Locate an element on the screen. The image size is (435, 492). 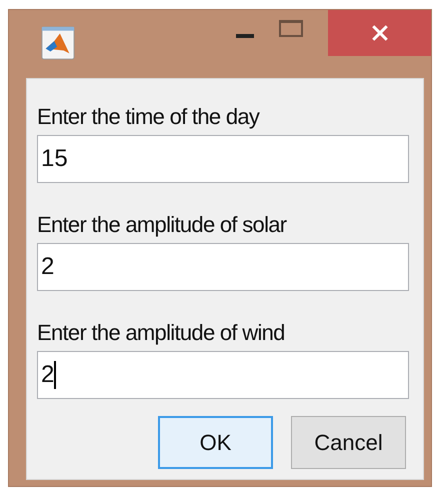
cancel-button: Cancel is located at coordinates (348, 442).